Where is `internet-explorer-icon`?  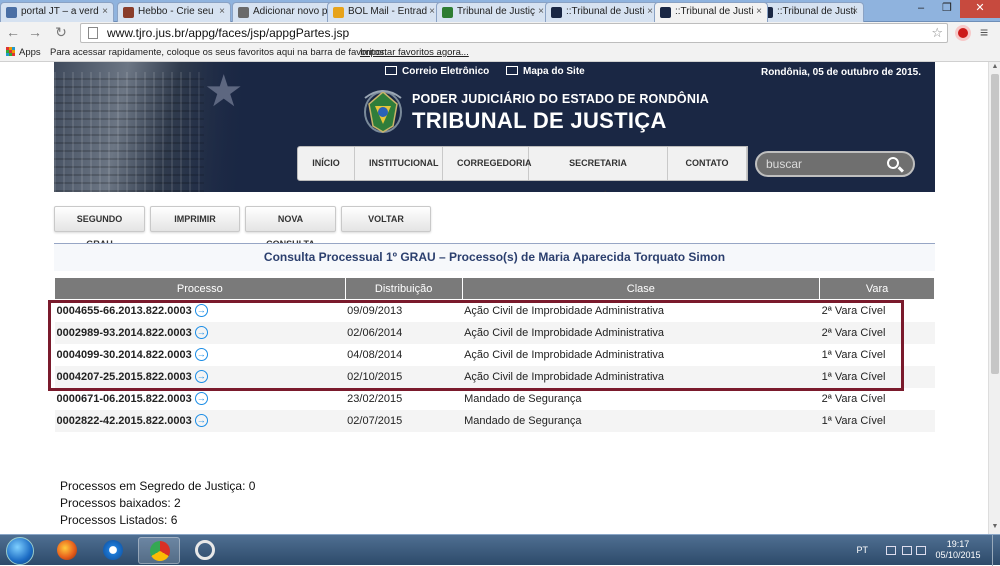 internet-explorer-icon is located at coordinates (113, 550).